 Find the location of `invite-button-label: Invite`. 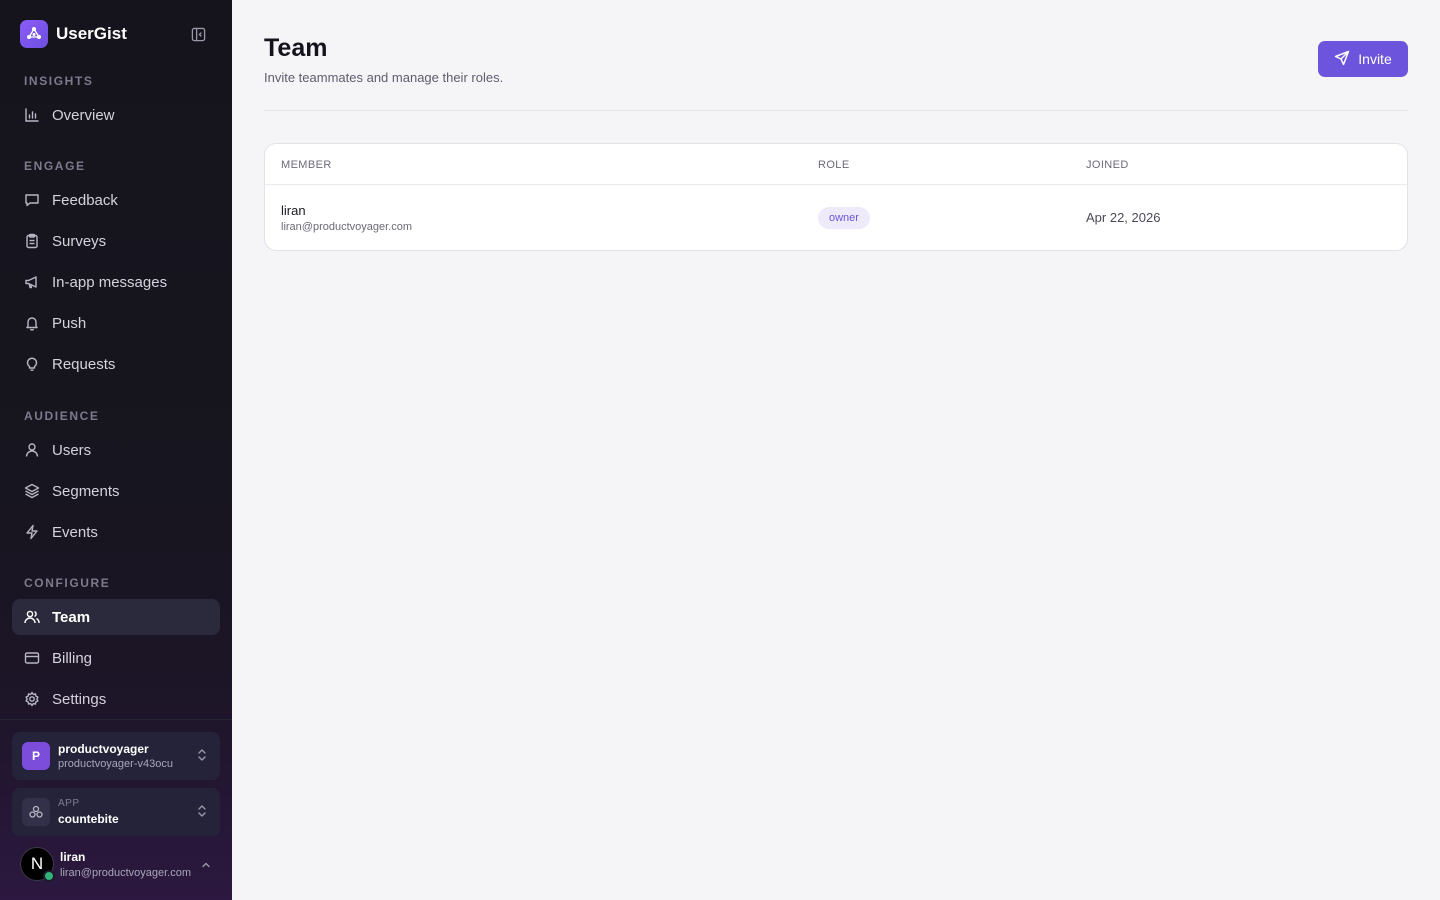

invite-button-label: Invite is located at coordinates (1375, 59).